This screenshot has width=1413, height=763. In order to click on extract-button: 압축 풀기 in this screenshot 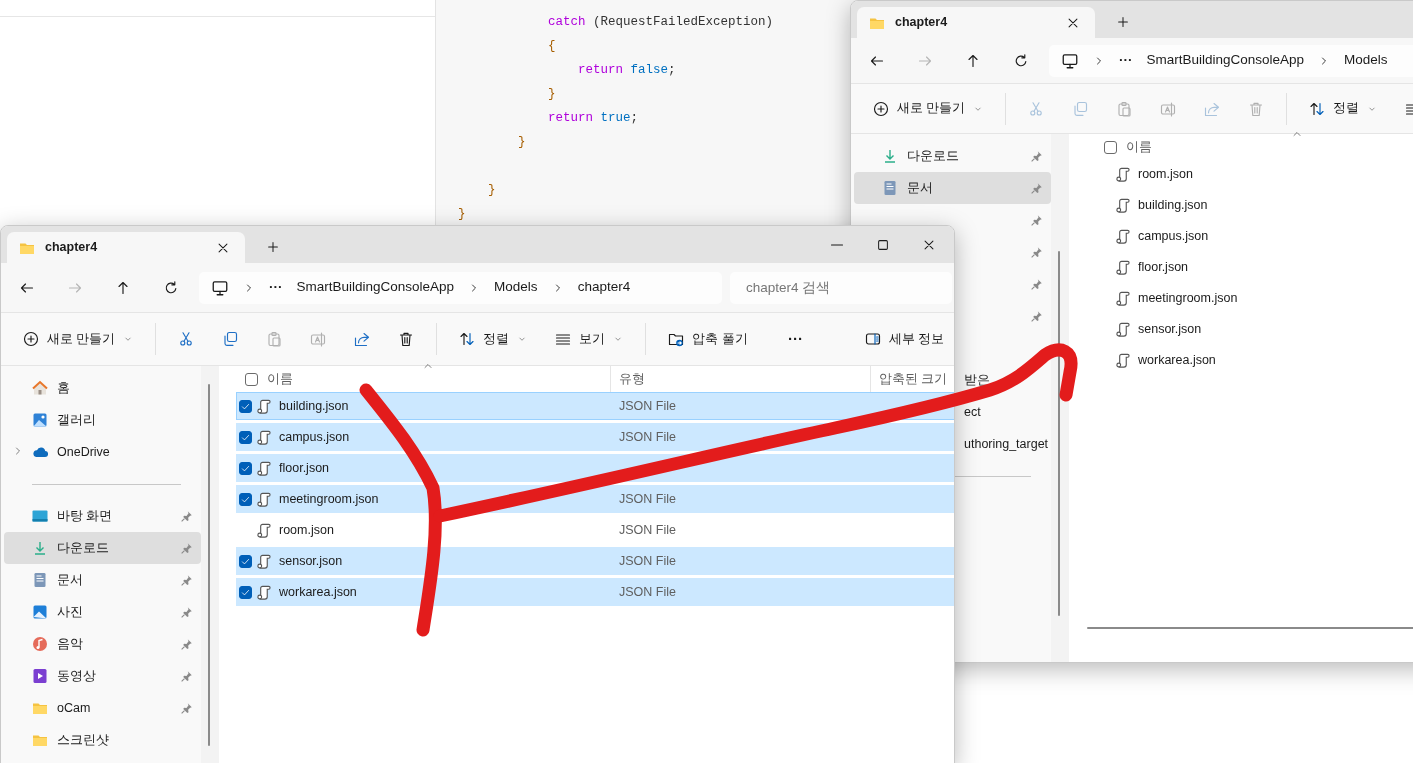, I will do `click(708, 339)`.